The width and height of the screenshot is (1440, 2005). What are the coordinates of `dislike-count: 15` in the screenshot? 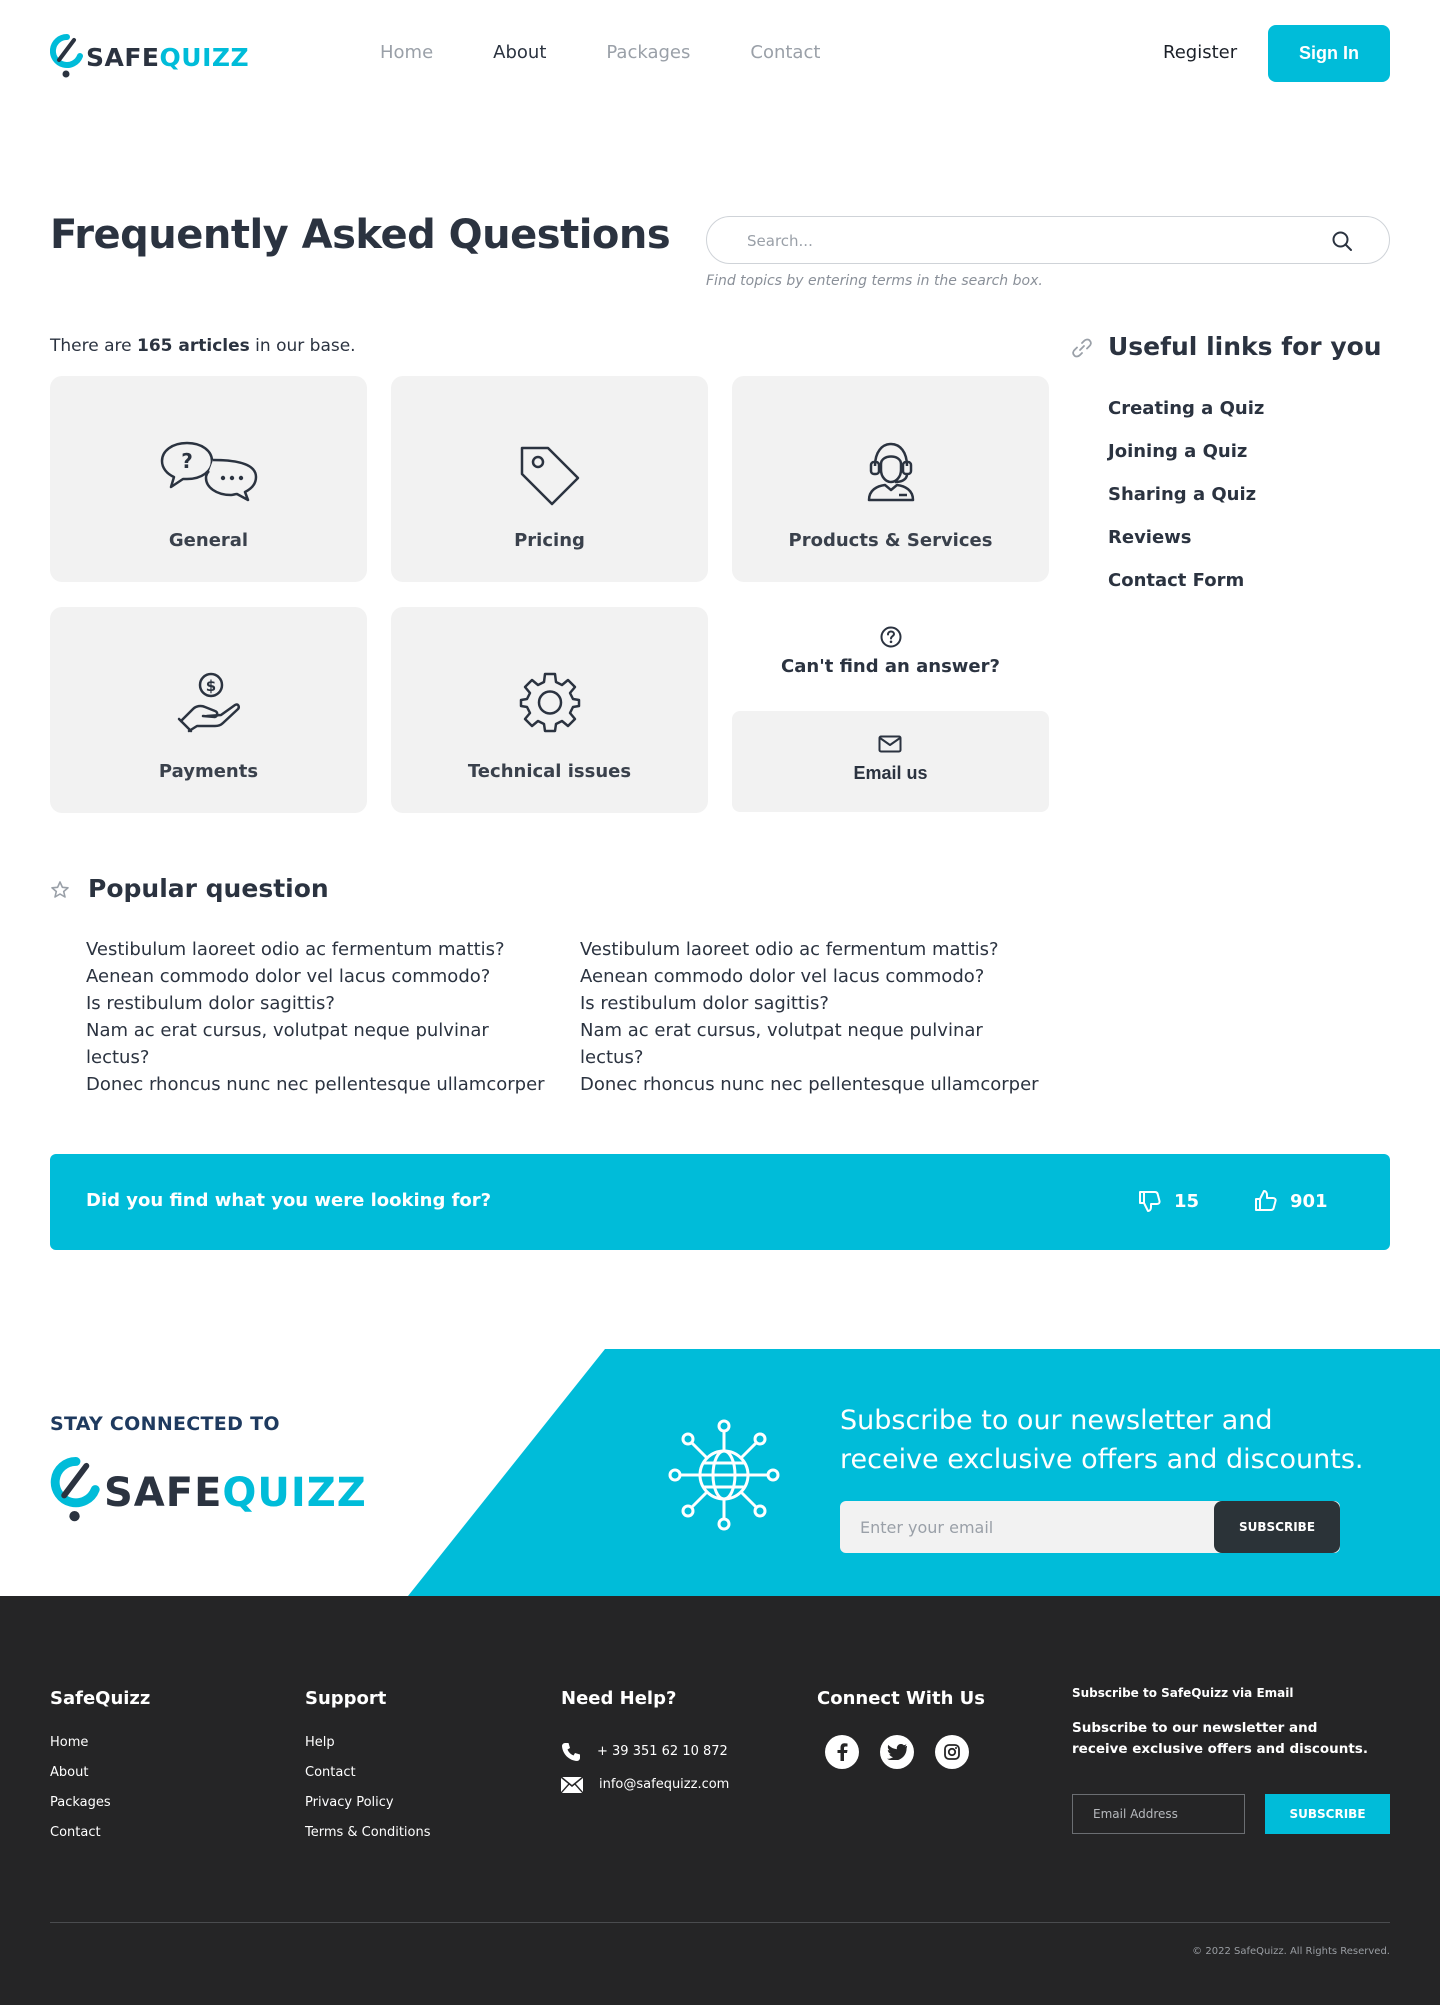 It's located at (1187, 1201).